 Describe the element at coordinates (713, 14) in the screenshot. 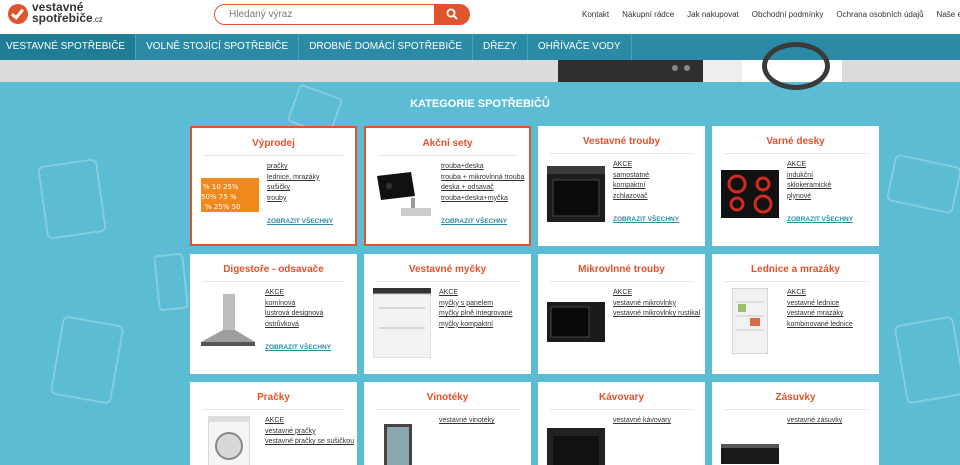

I see `top-nav-how-to-buy: Jak nakupovat` at that location.